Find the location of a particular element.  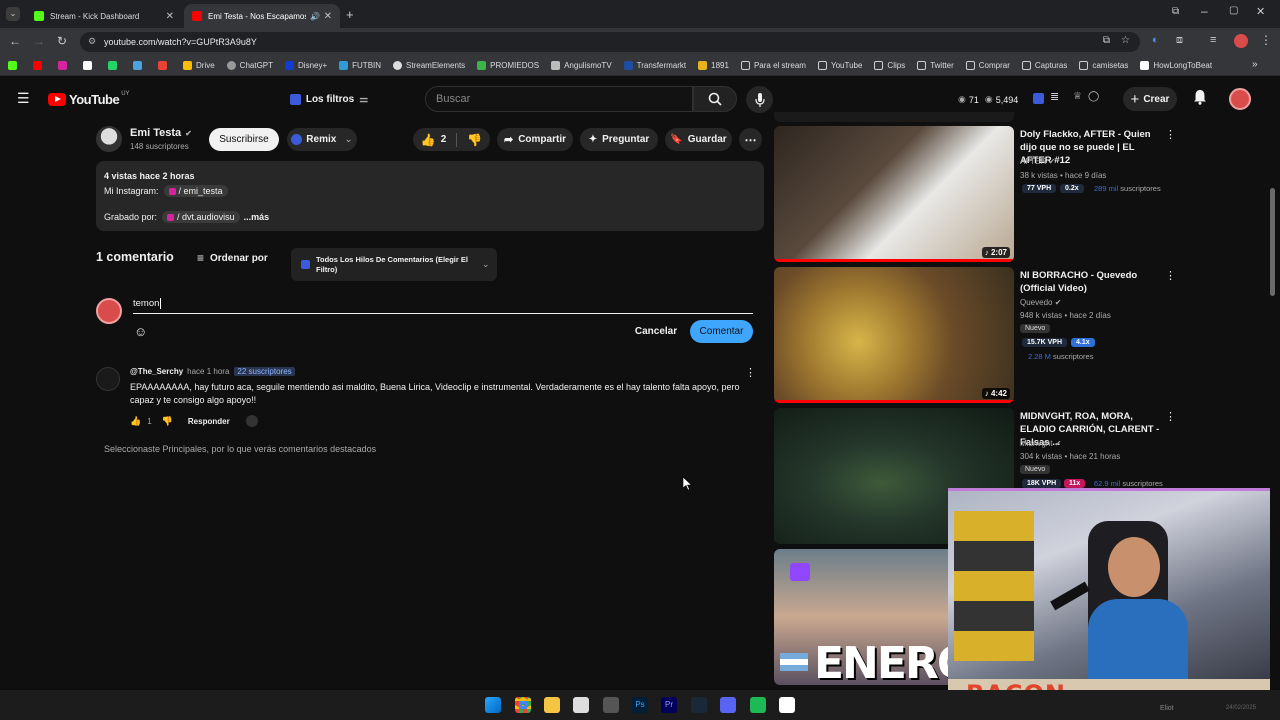

filter-extension-icon is located at coordinates (1038, 98).